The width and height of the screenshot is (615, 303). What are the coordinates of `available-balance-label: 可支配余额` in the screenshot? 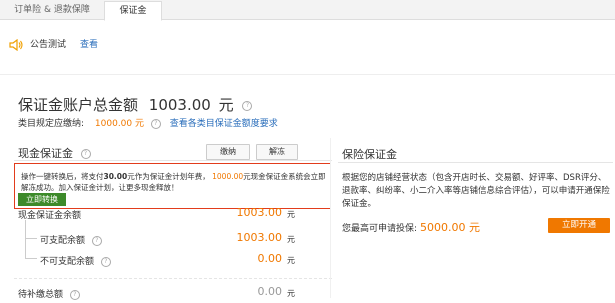 It's located at (63, 241).